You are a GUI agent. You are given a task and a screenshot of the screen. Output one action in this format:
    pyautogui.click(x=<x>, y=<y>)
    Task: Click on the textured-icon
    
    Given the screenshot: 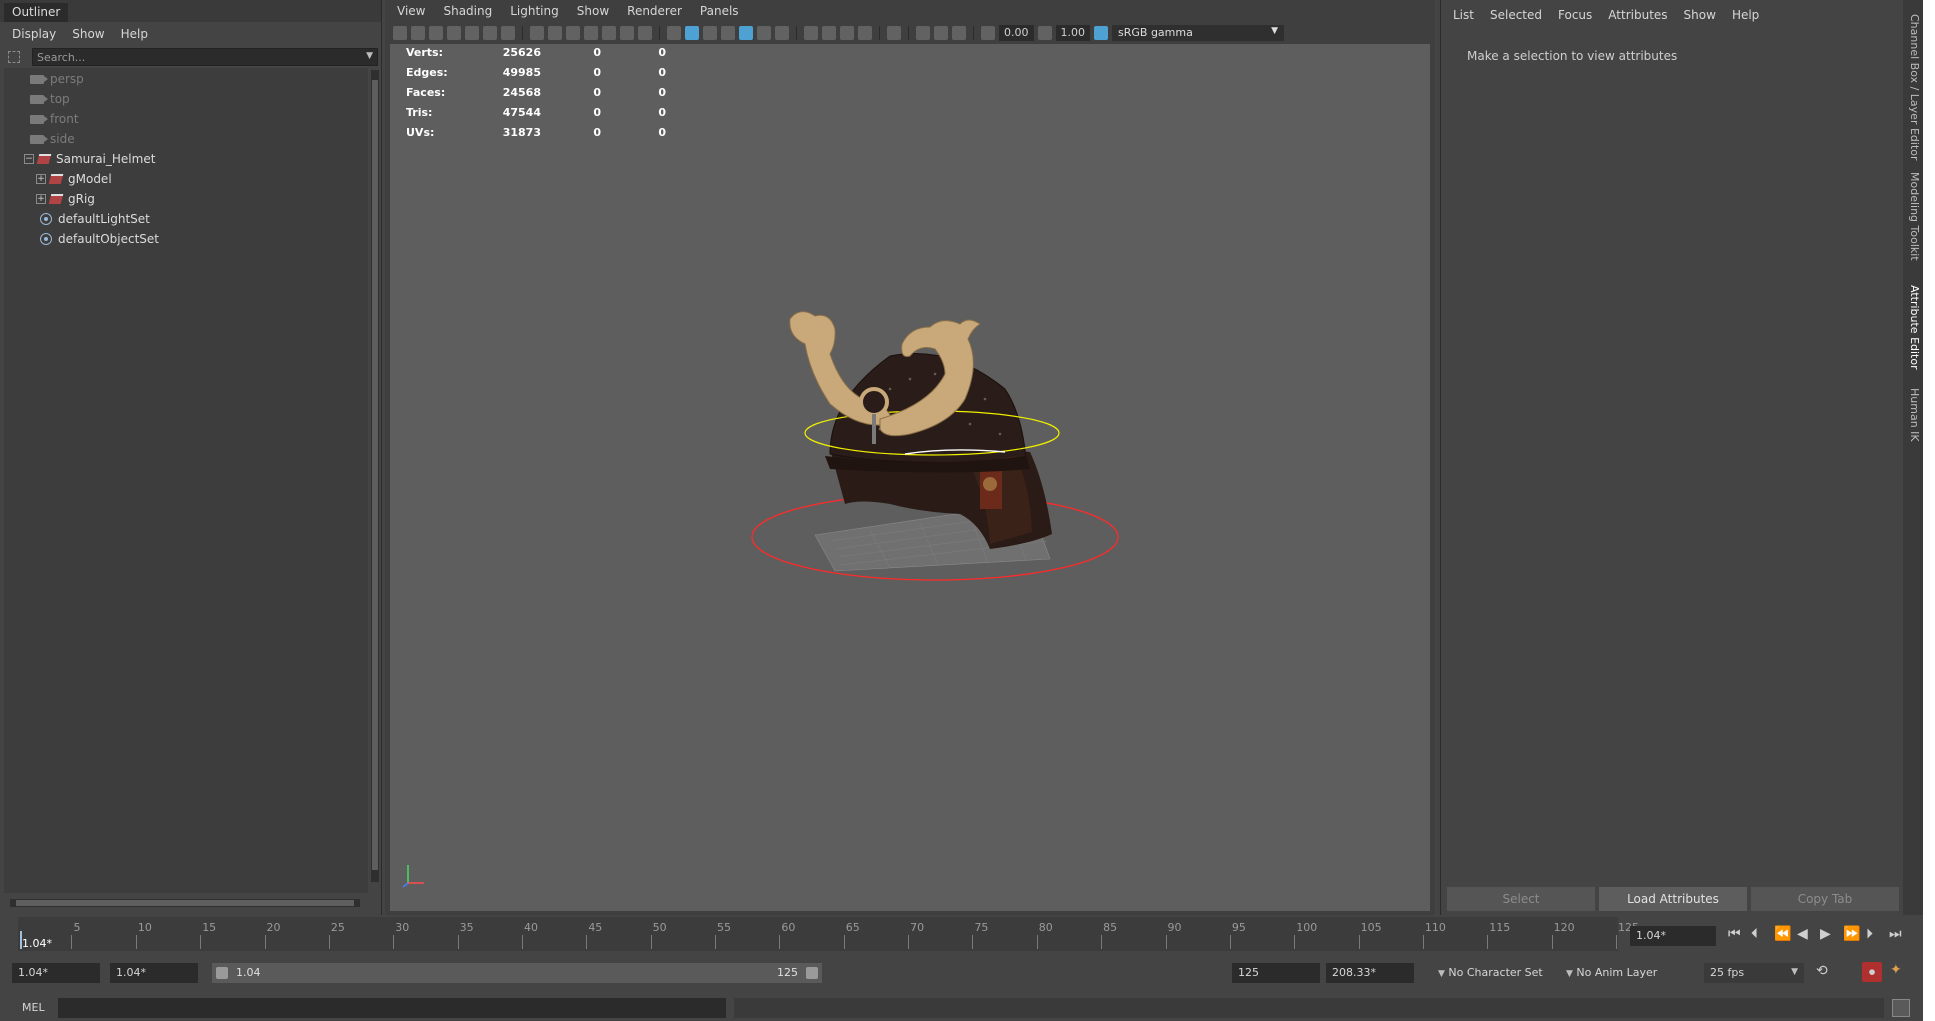 What is the action you would take?
    pyautogui.click(x=728, y=33)
    